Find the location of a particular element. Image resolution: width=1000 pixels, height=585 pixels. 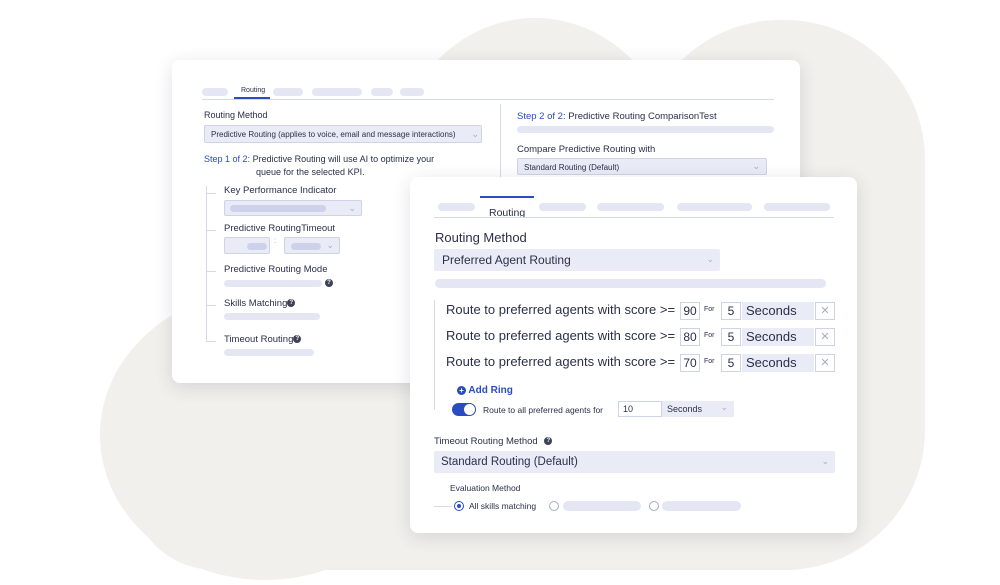

compare-label: Compare Predictive Routing with is located at coordinates (586, 149).